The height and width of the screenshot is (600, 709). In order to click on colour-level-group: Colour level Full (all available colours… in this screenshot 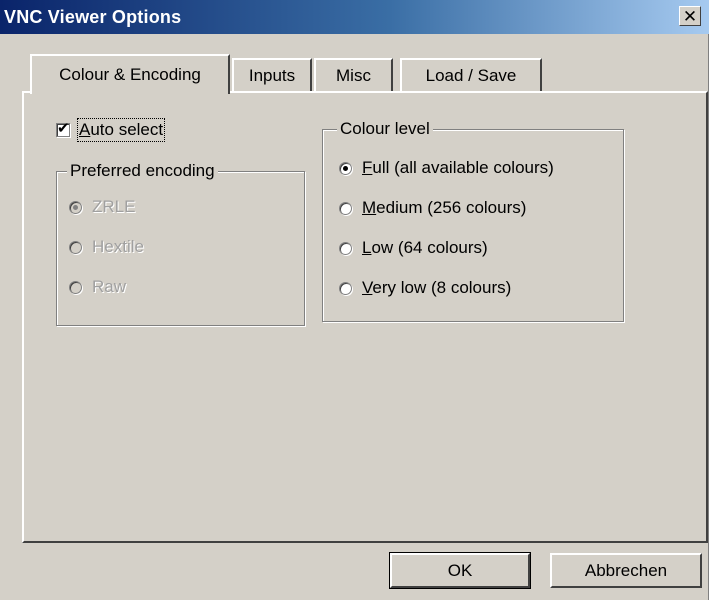, I will do `click(473, 220)`.